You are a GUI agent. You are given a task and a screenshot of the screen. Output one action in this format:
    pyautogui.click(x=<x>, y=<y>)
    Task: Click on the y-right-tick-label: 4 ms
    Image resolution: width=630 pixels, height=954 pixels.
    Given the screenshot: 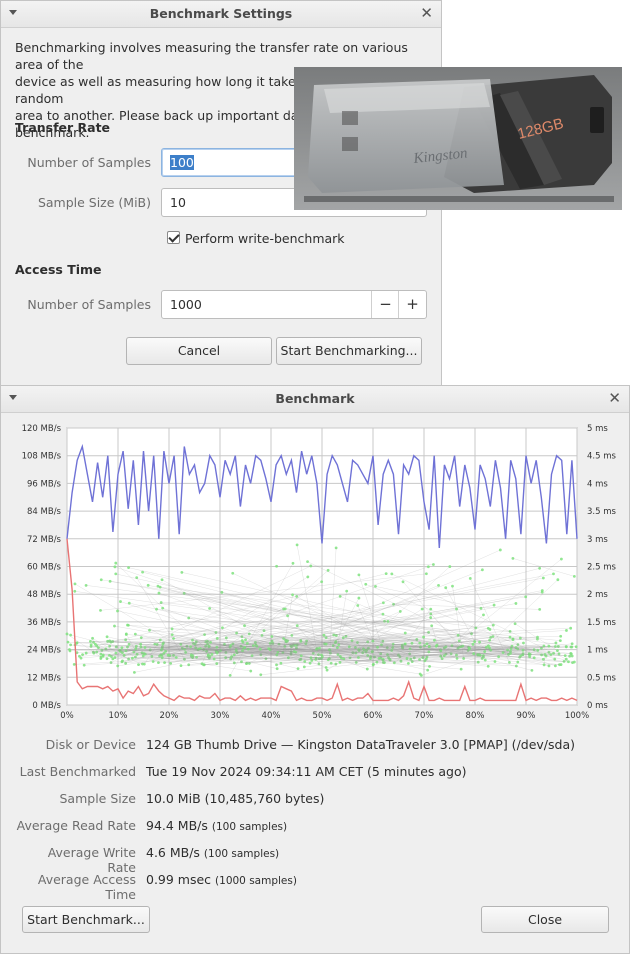 What is the action you would take?
    pyautogui.click(x=597, y=484)
    